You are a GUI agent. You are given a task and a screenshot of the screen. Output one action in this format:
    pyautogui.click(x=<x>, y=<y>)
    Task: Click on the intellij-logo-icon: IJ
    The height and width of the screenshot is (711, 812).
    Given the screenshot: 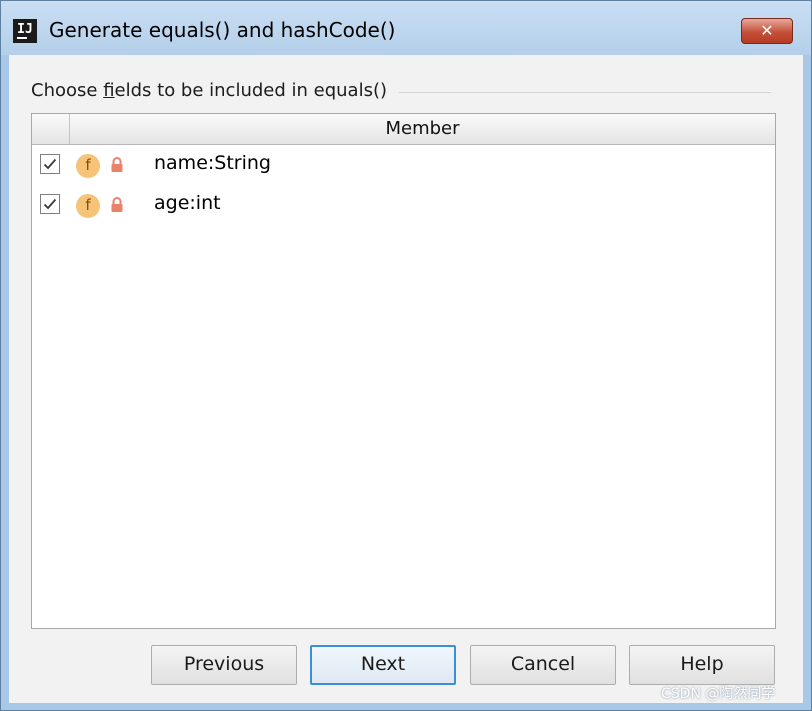 What is the action you would take?
    pyautogui.click(x=25, y=31)
    